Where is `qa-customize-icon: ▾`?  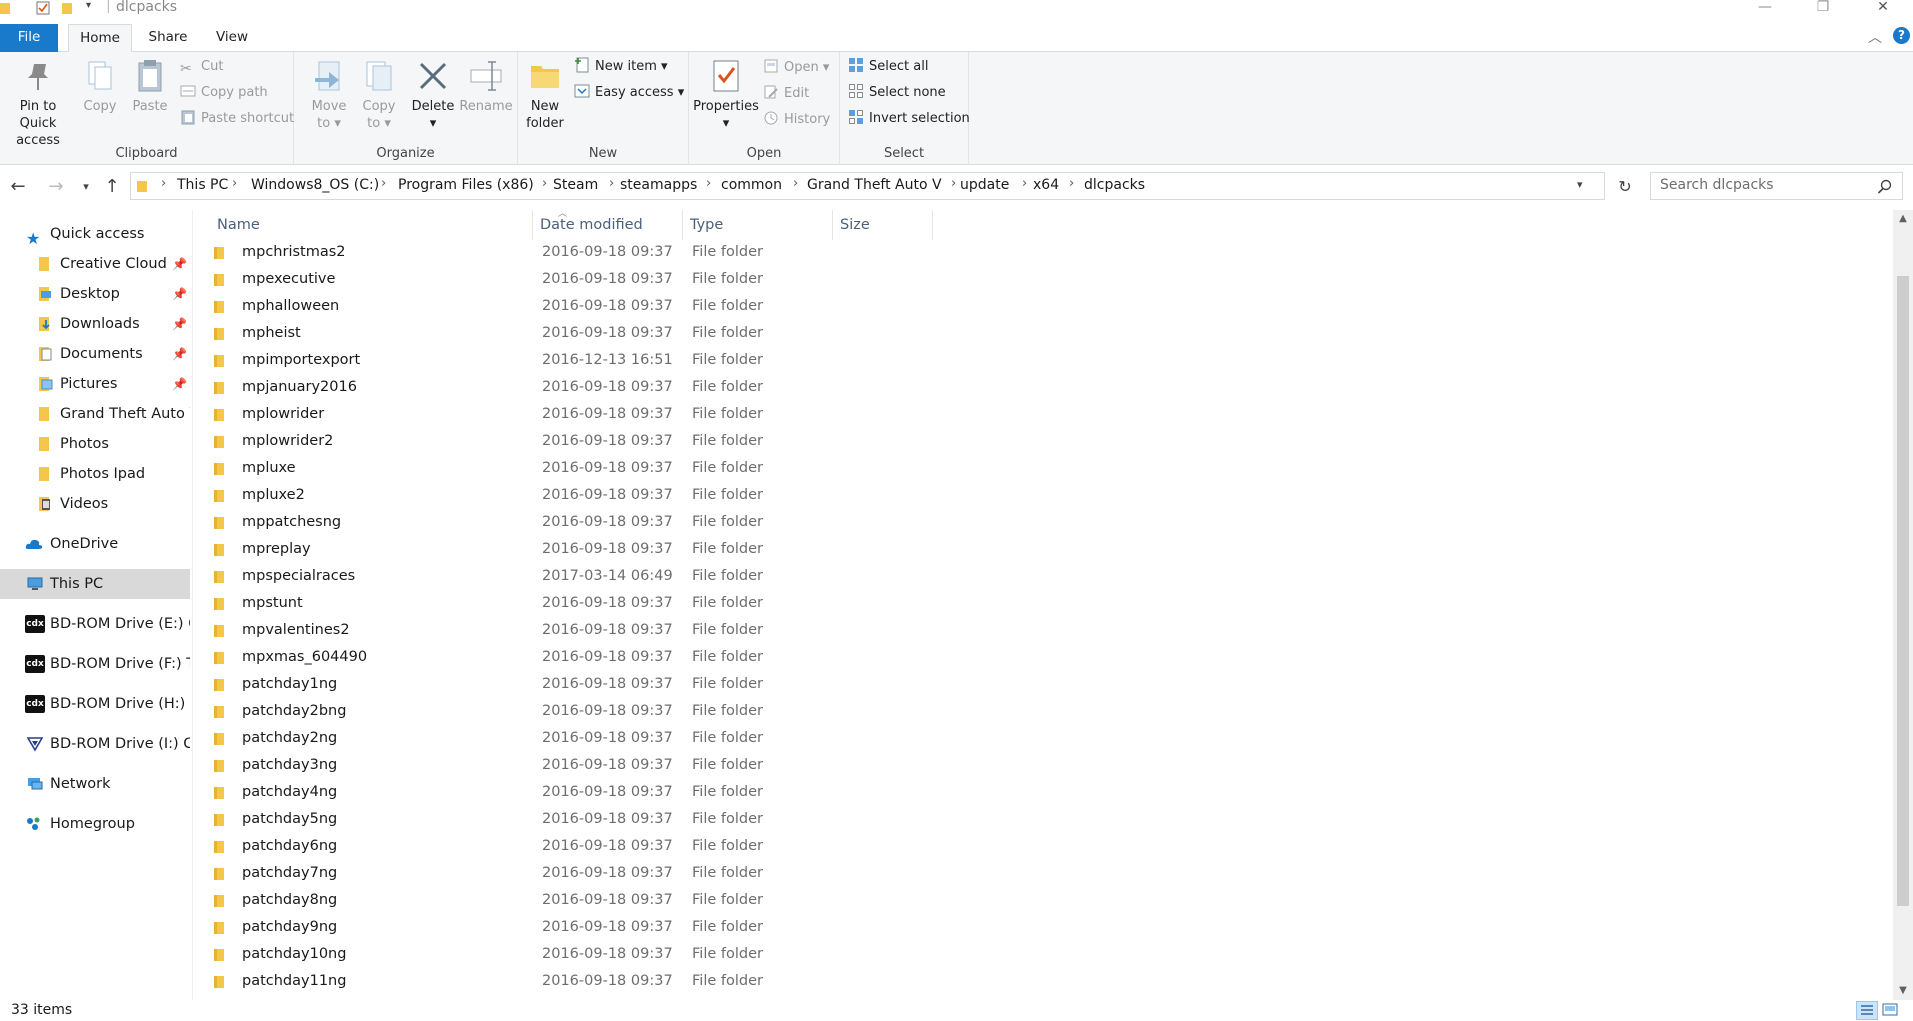
qa-customize-icon: ▾ is located at coordinates (88, 5).